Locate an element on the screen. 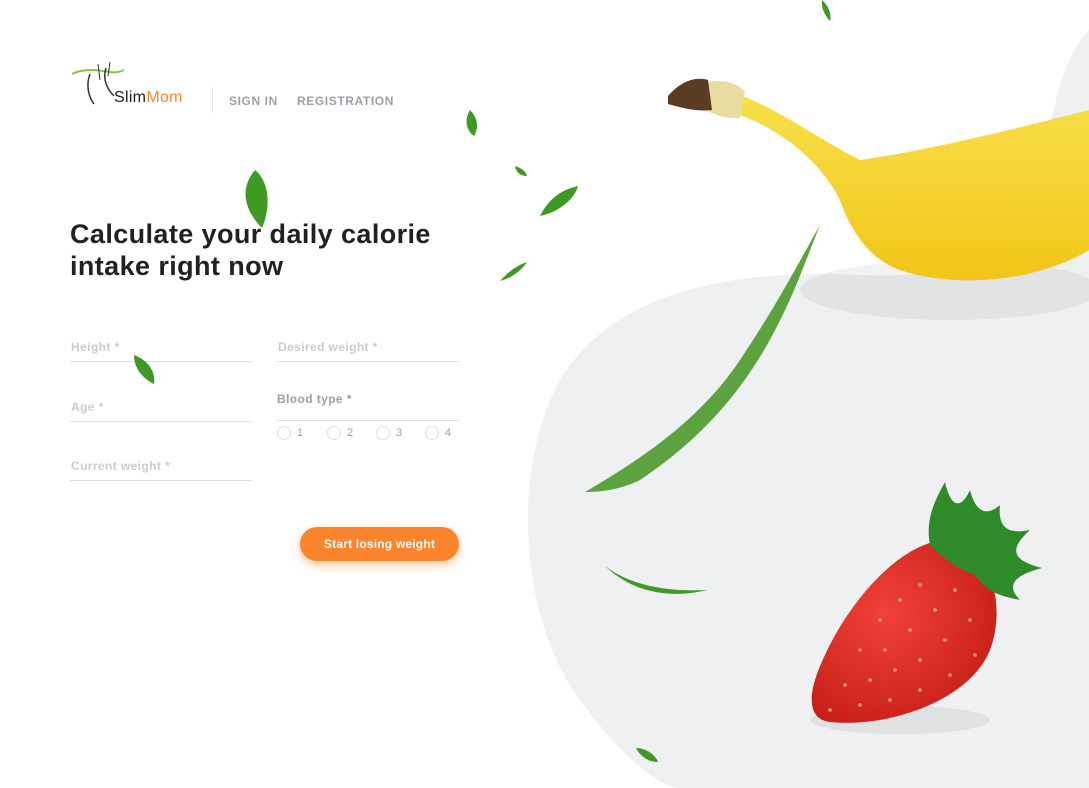 The width and height of the screenshot is (1089, 788). banana-icon is located at coordinates (878, 199).